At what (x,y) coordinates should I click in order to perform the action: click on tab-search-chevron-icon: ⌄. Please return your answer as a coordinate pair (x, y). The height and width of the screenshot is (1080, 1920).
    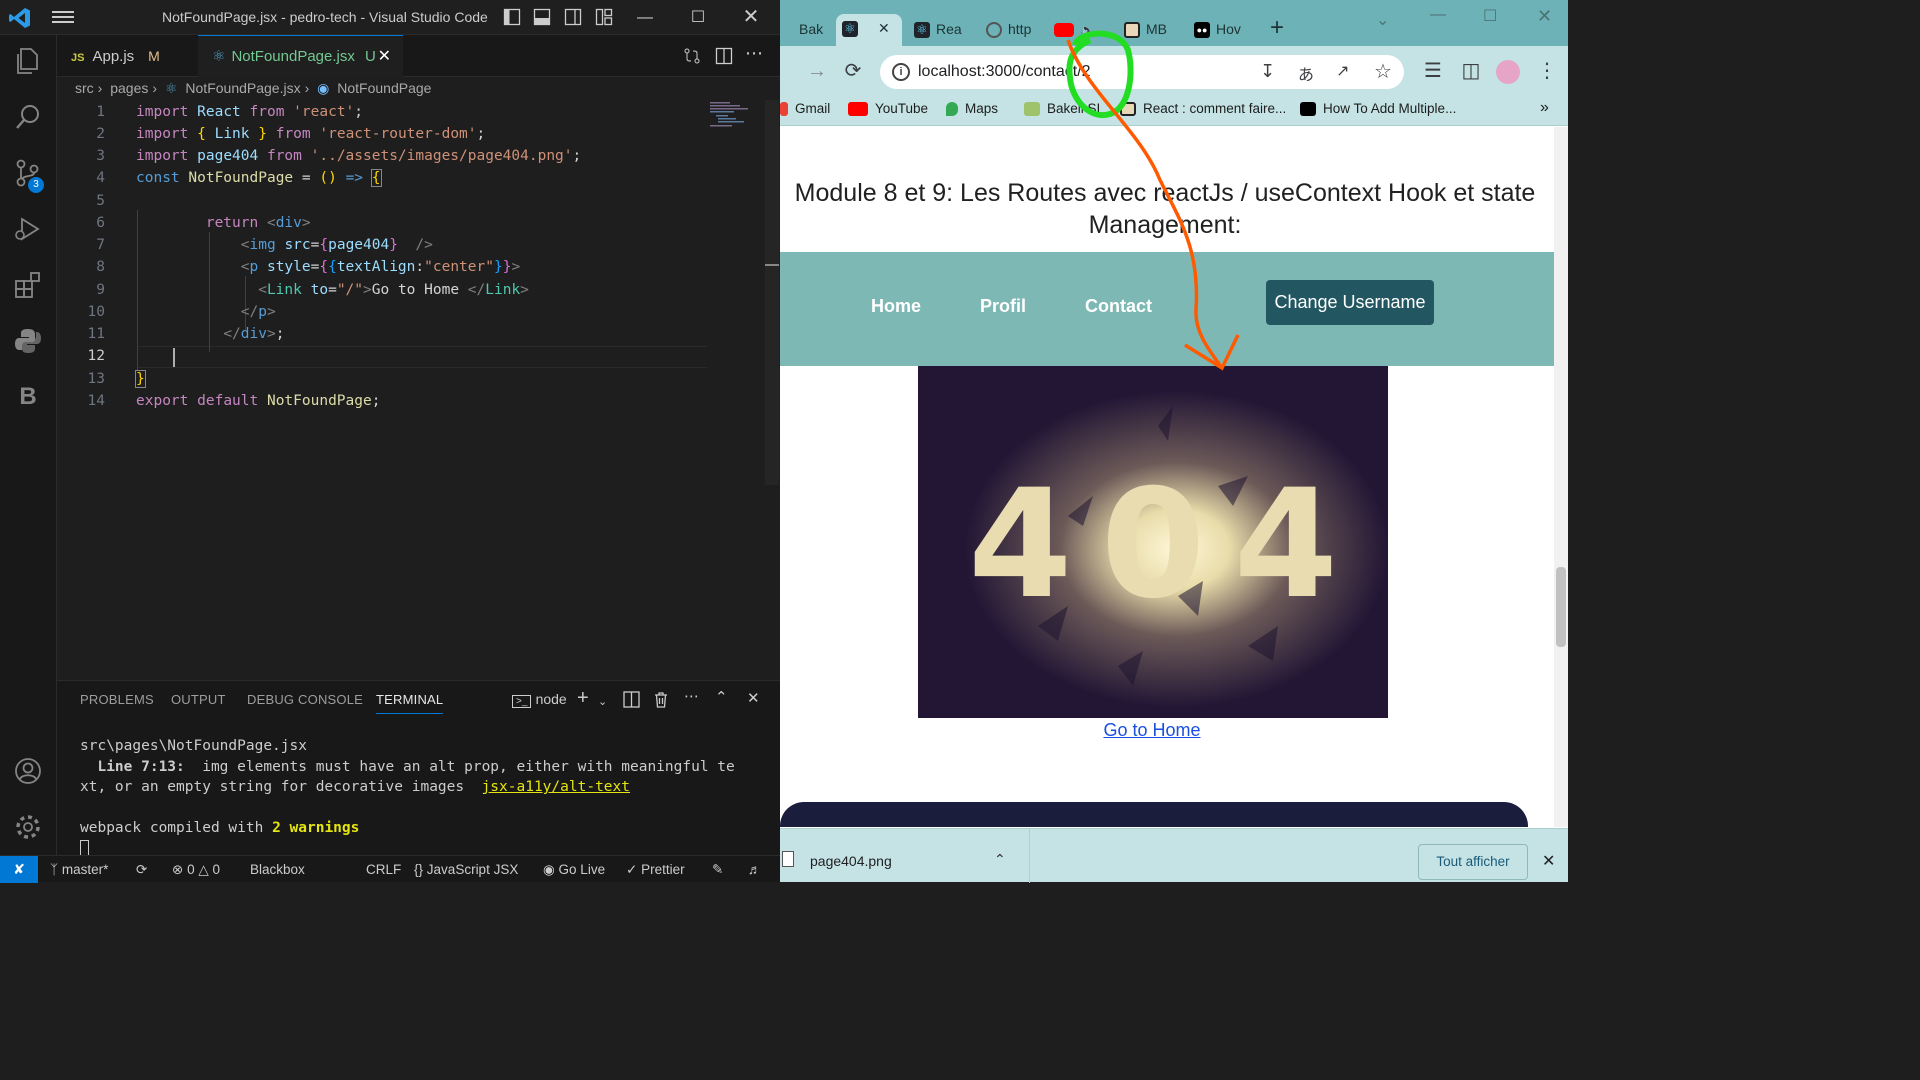
    Looking at the image, I should click on (1382, 20).